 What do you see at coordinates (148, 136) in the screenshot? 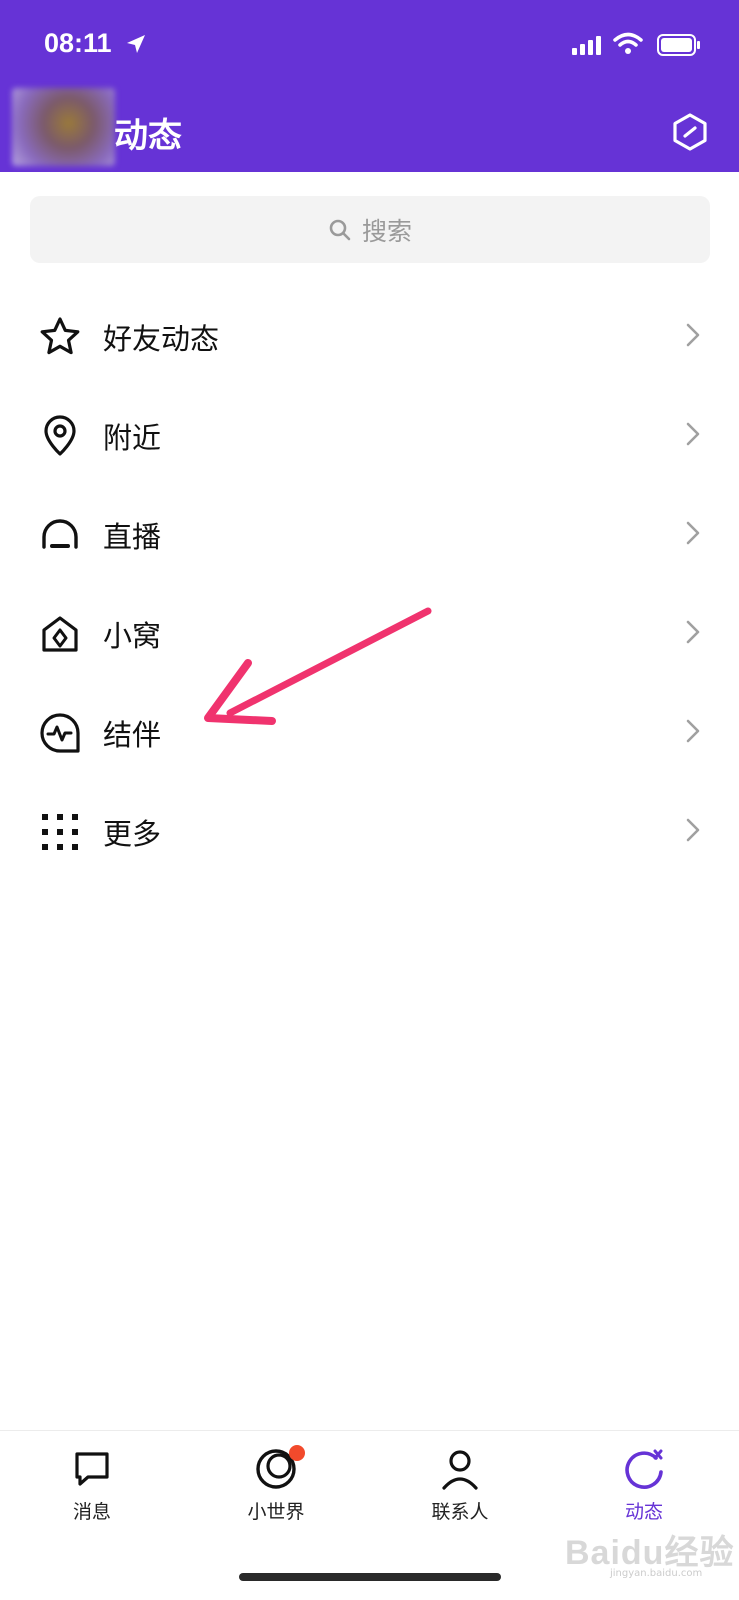
I see `page-title: 动态` at bounding box center [148, 136].